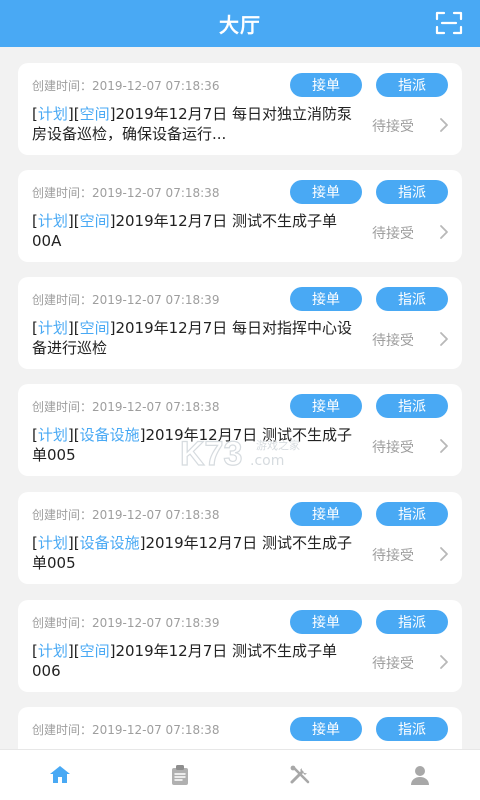 Image resolution: width=480 pixels, height=800 pixels. I want to click on nav-home, so click(60, 775).